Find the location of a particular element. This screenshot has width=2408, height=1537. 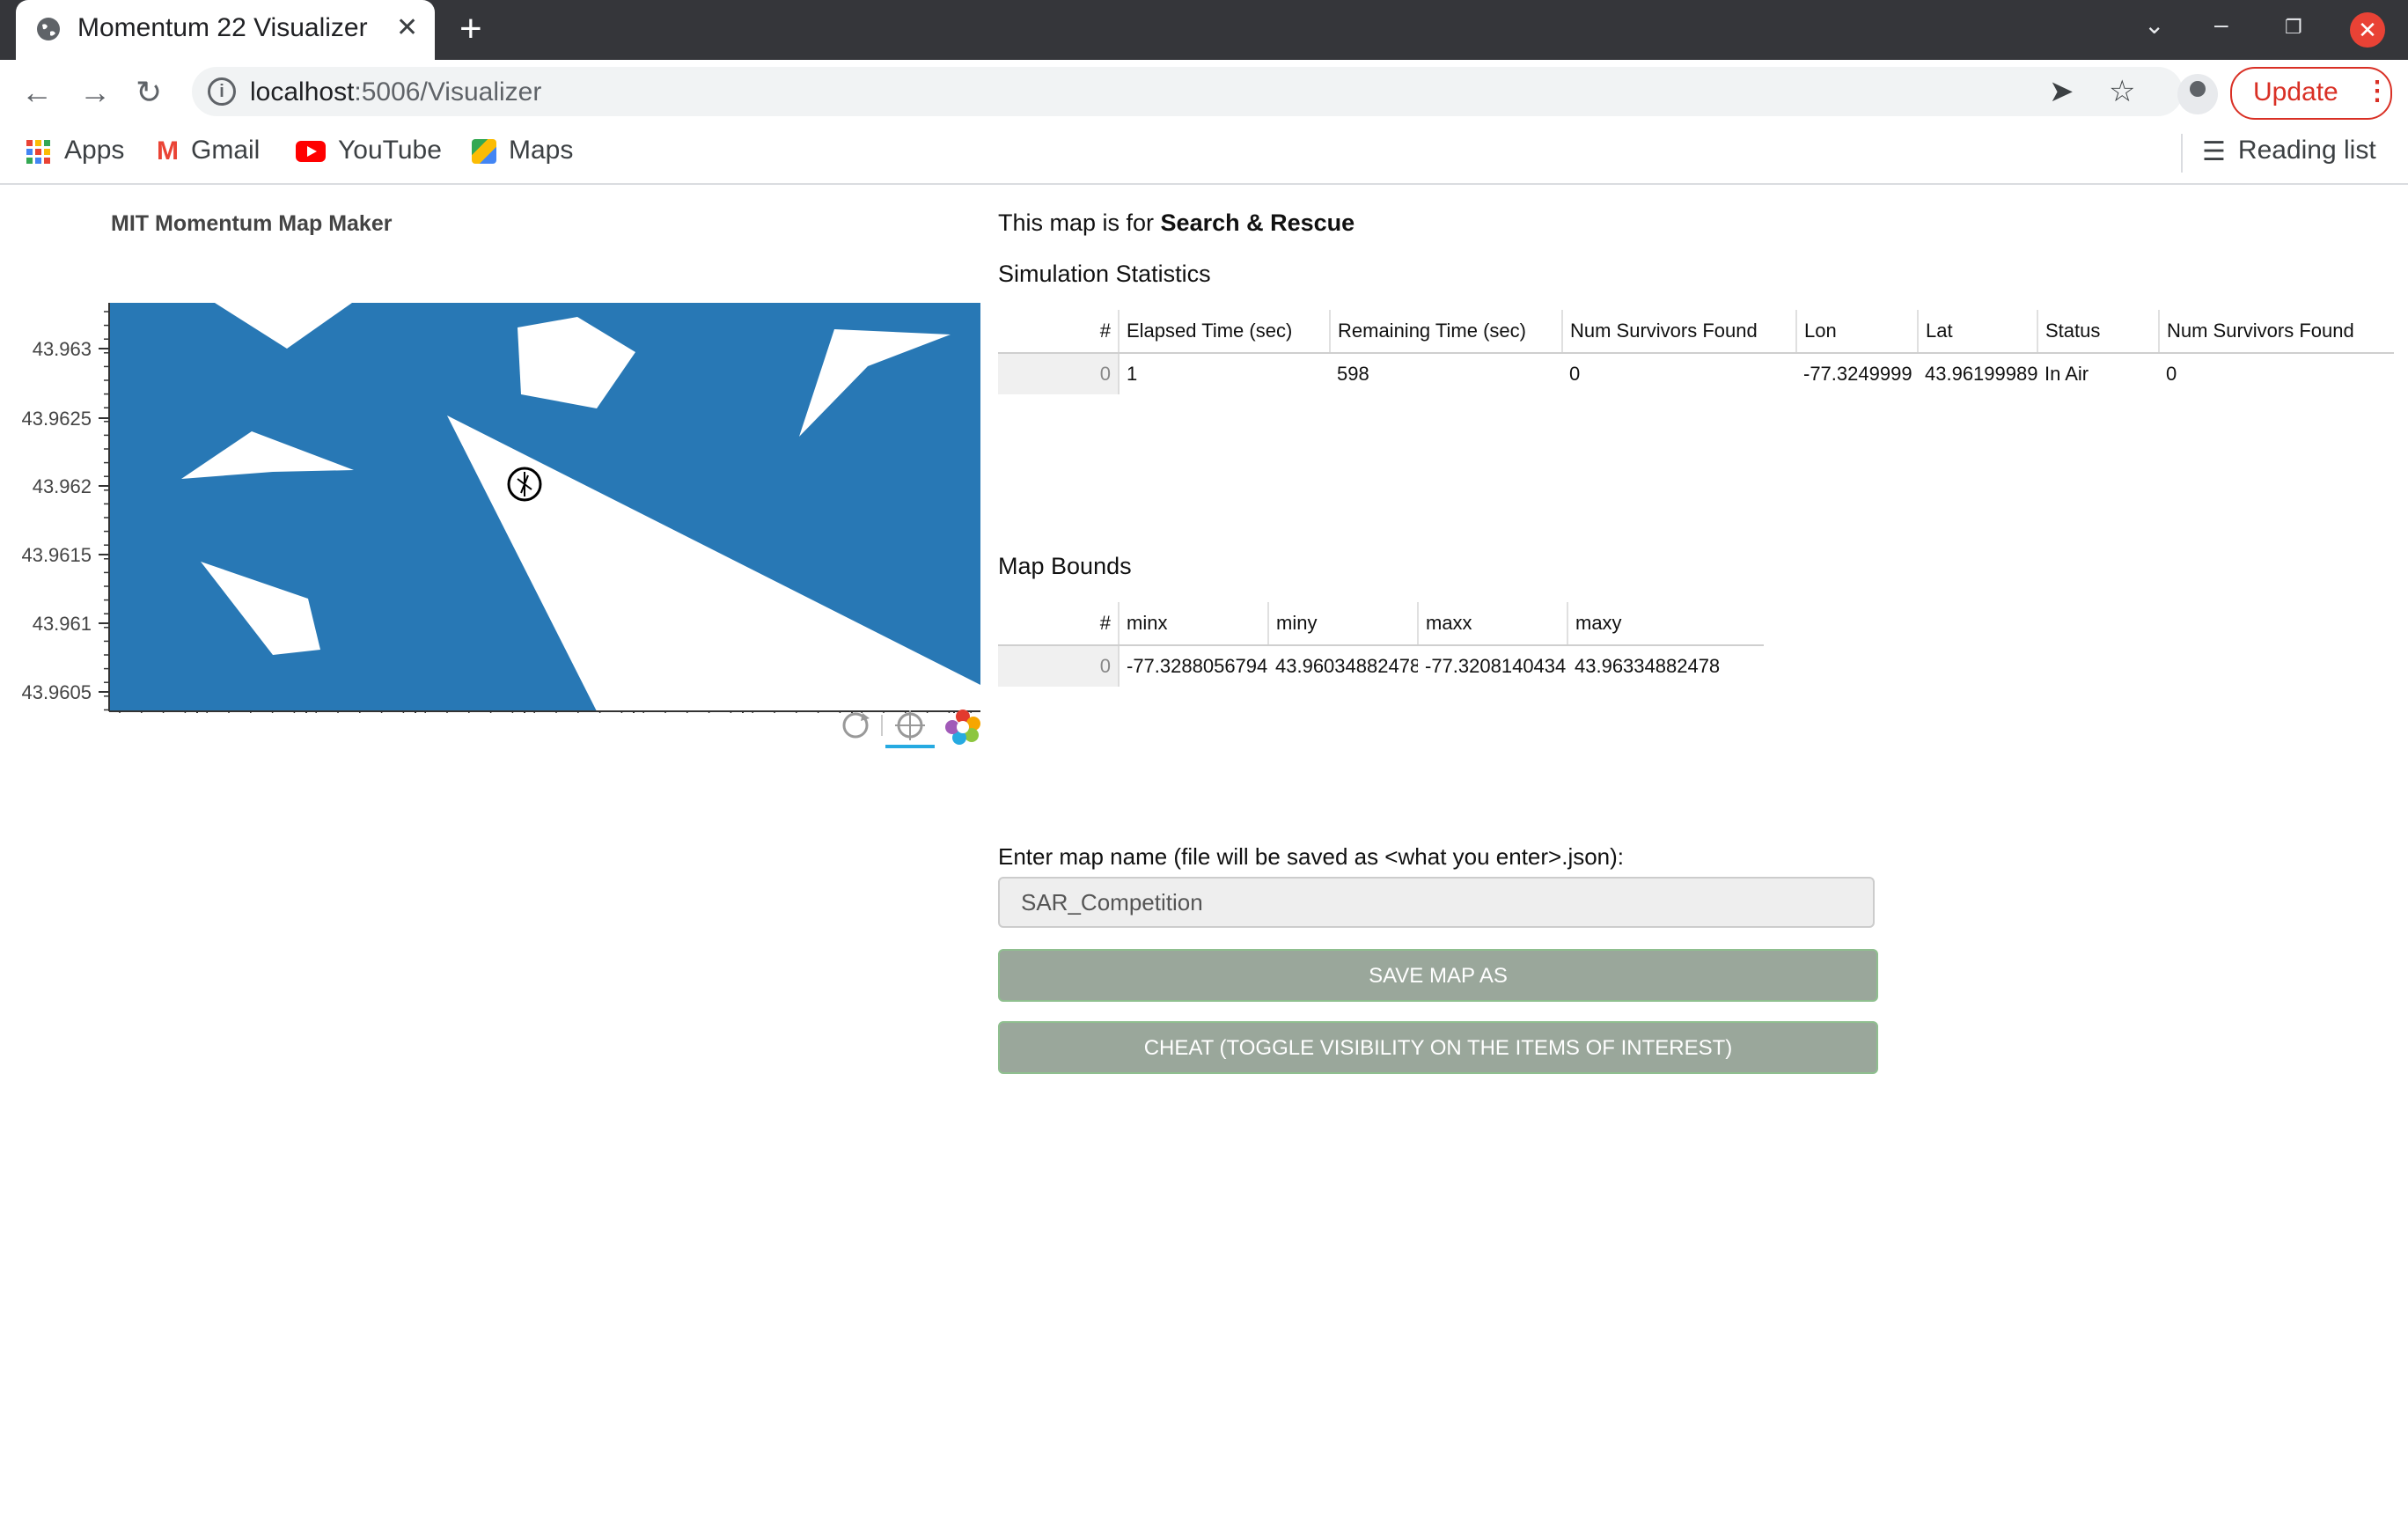

profile-avatar-icon is located at coordinates (2197, 94).